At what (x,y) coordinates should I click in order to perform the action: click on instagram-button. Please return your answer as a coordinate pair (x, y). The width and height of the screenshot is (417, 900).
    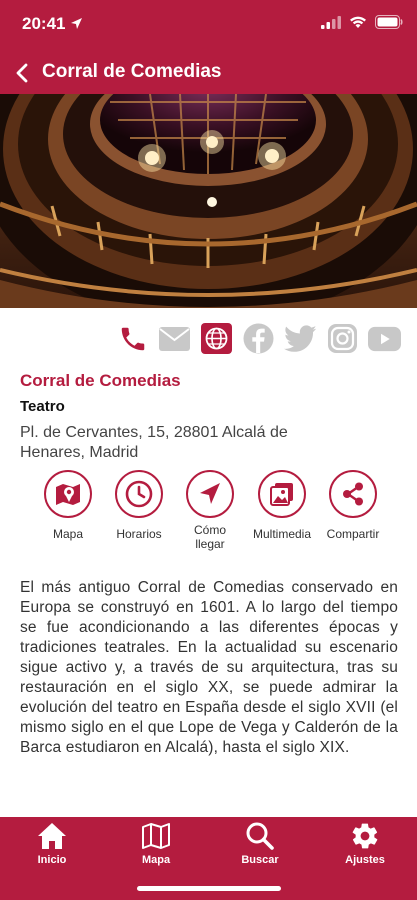
    Looking at the image, I should click on (342, 338).